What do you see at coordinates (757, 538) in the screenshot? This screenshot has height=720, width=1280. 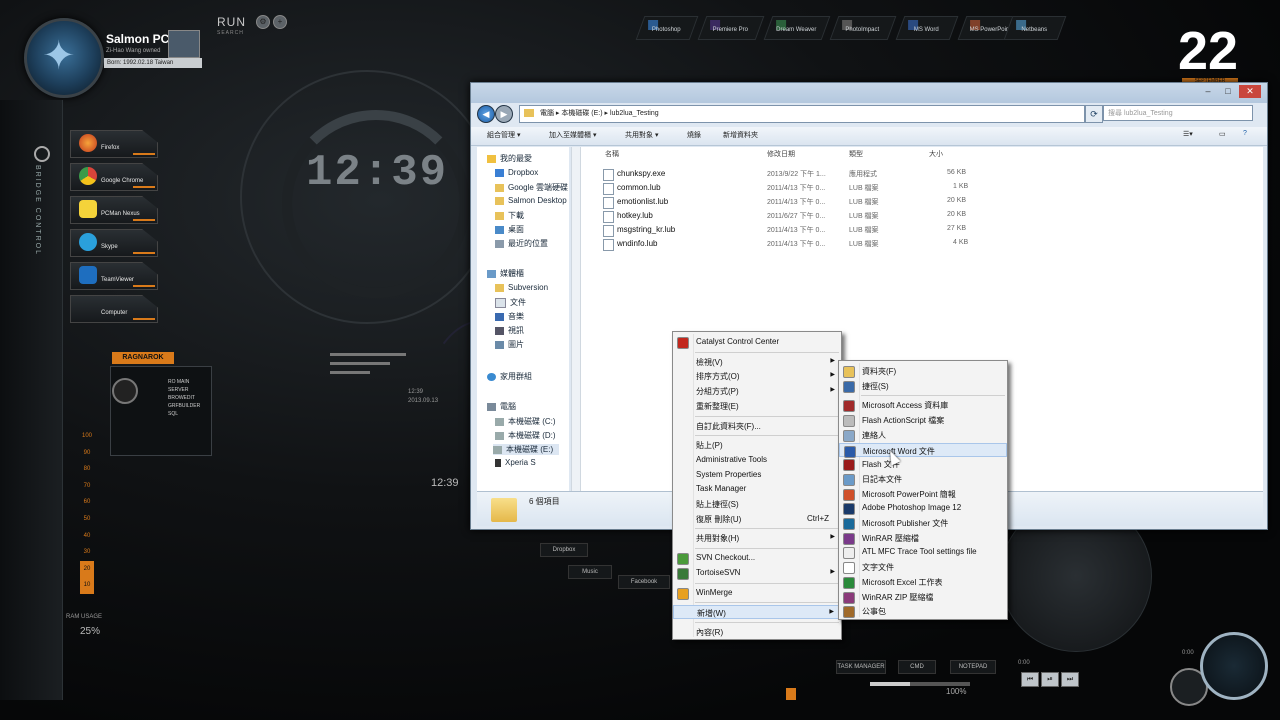 I see `menu-item-h: 共用對象(H) ▶` at bounding box center [757, 538].